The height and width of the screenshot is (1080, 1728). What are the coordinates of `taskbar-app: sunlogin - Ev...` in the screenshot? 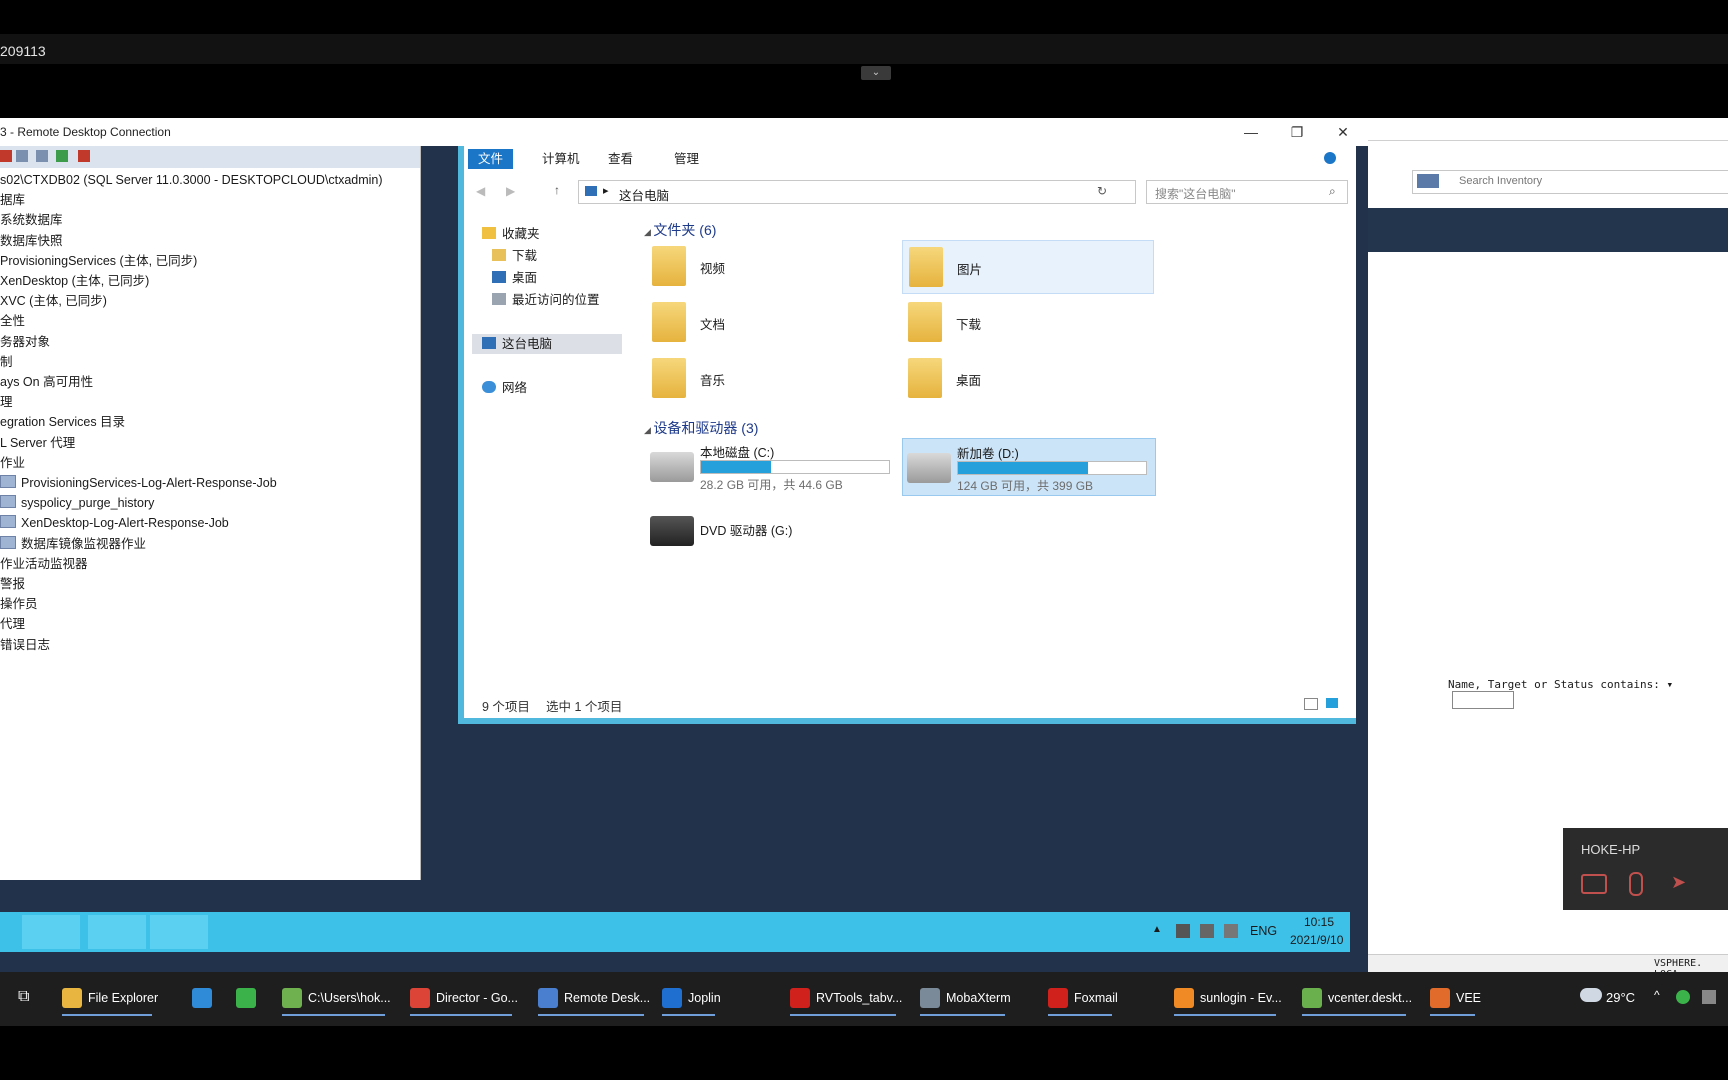 It's located at (1228, 998).